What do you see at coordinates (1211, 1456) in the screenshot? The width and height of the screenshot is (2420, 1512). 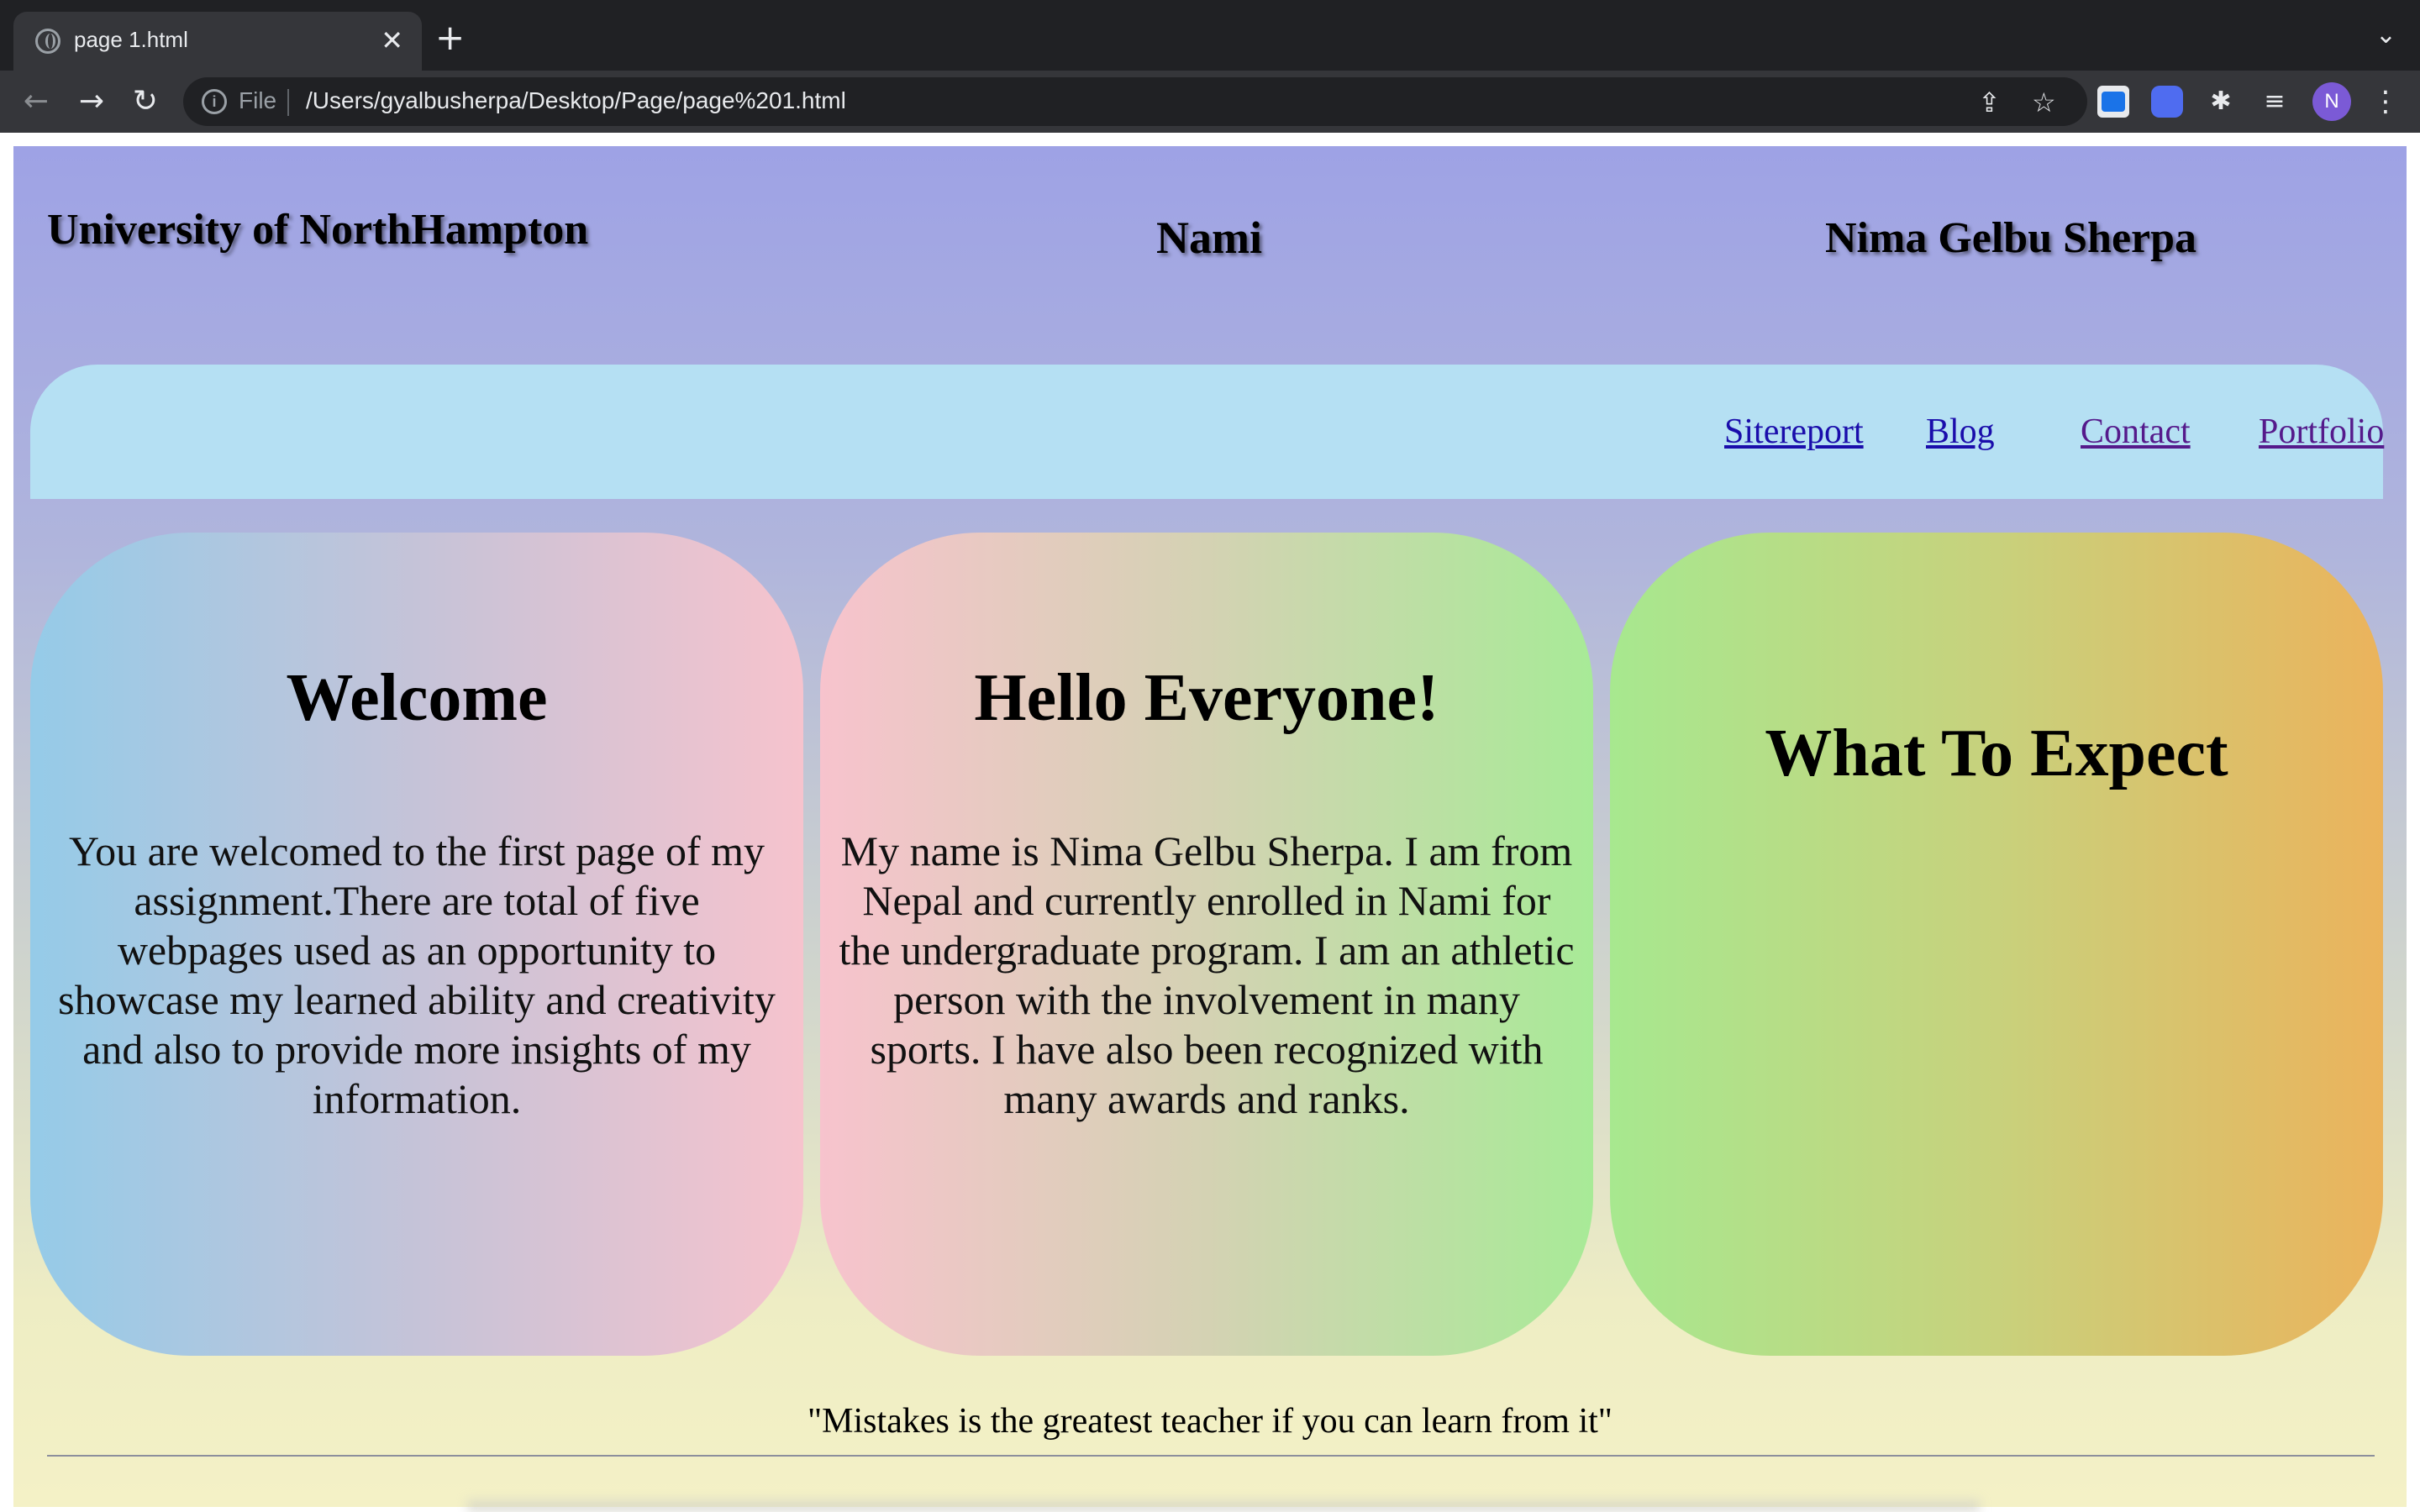 I see `footer-divider` at bounding box center [1211, 1456].